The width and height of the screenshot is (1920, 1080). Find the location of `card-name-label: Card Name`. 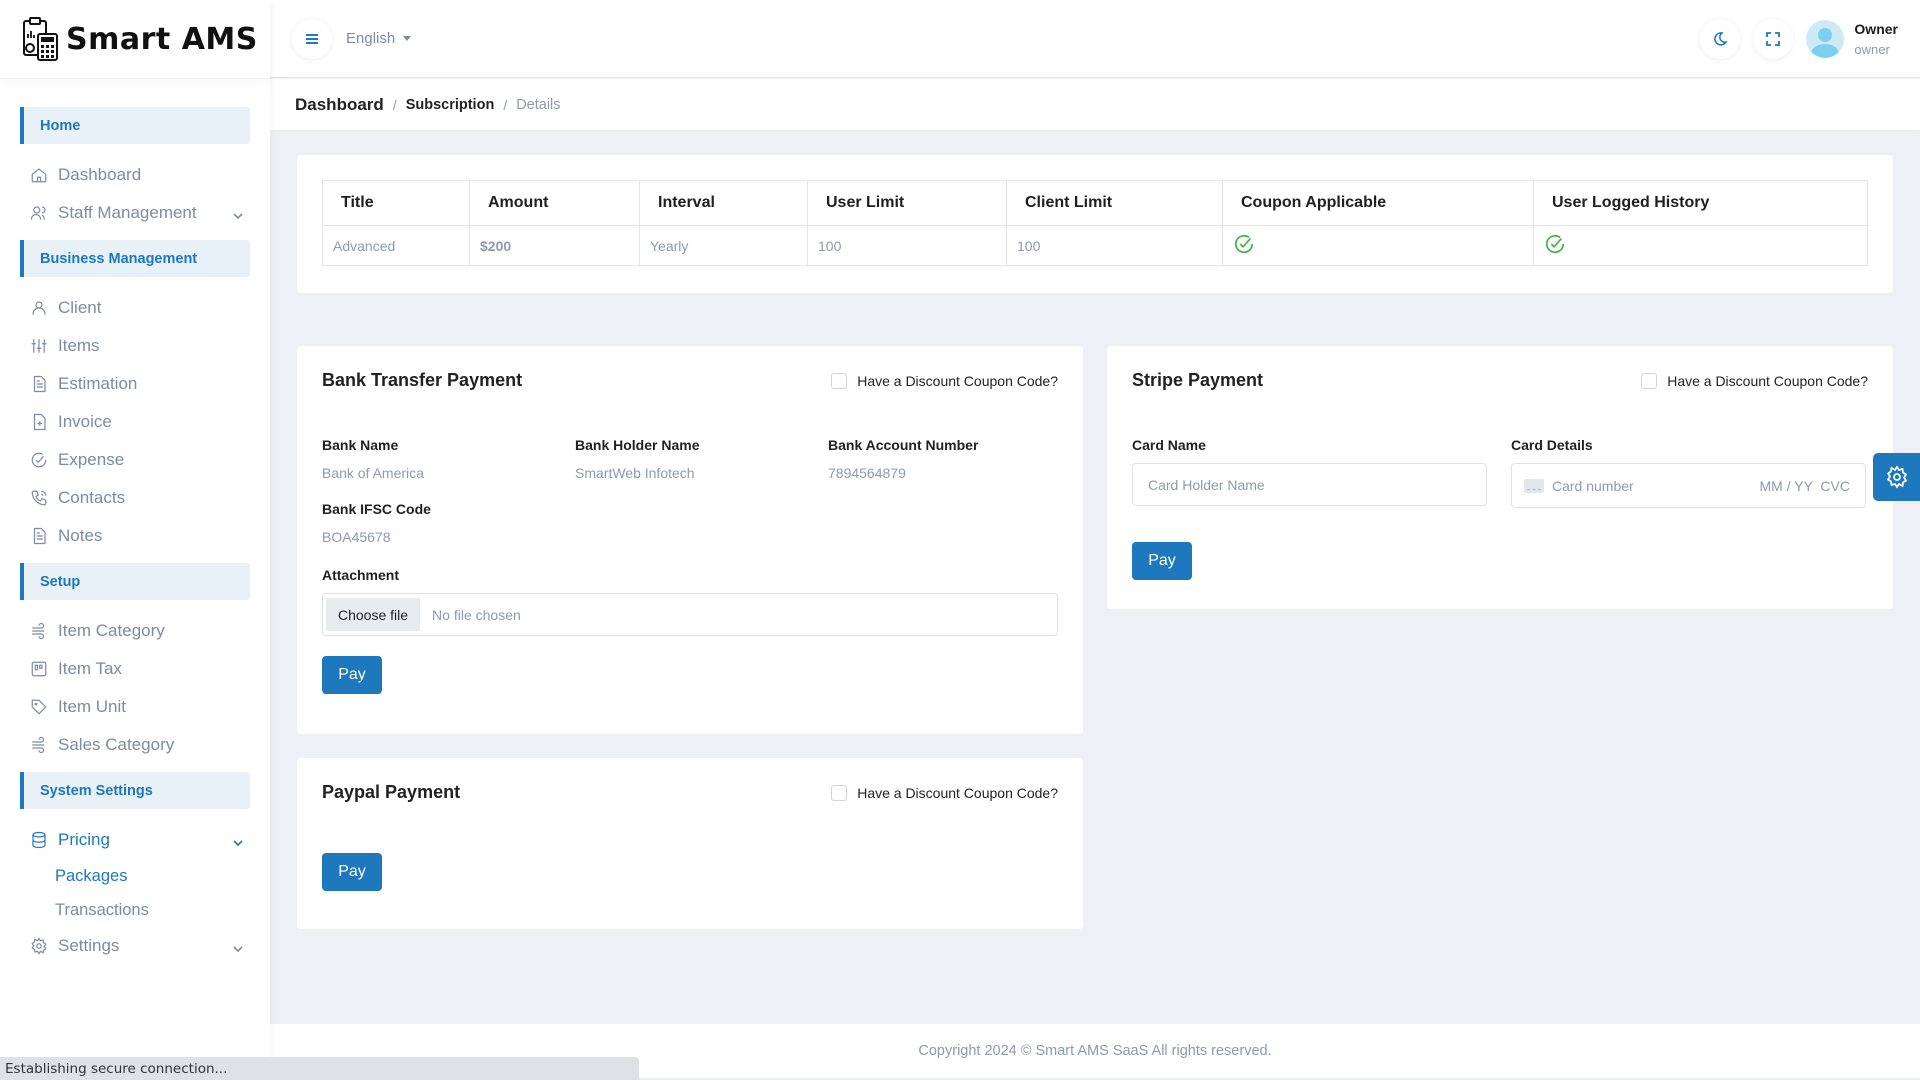

card-name-label: Card Name is located at coordinates (1169, 445).